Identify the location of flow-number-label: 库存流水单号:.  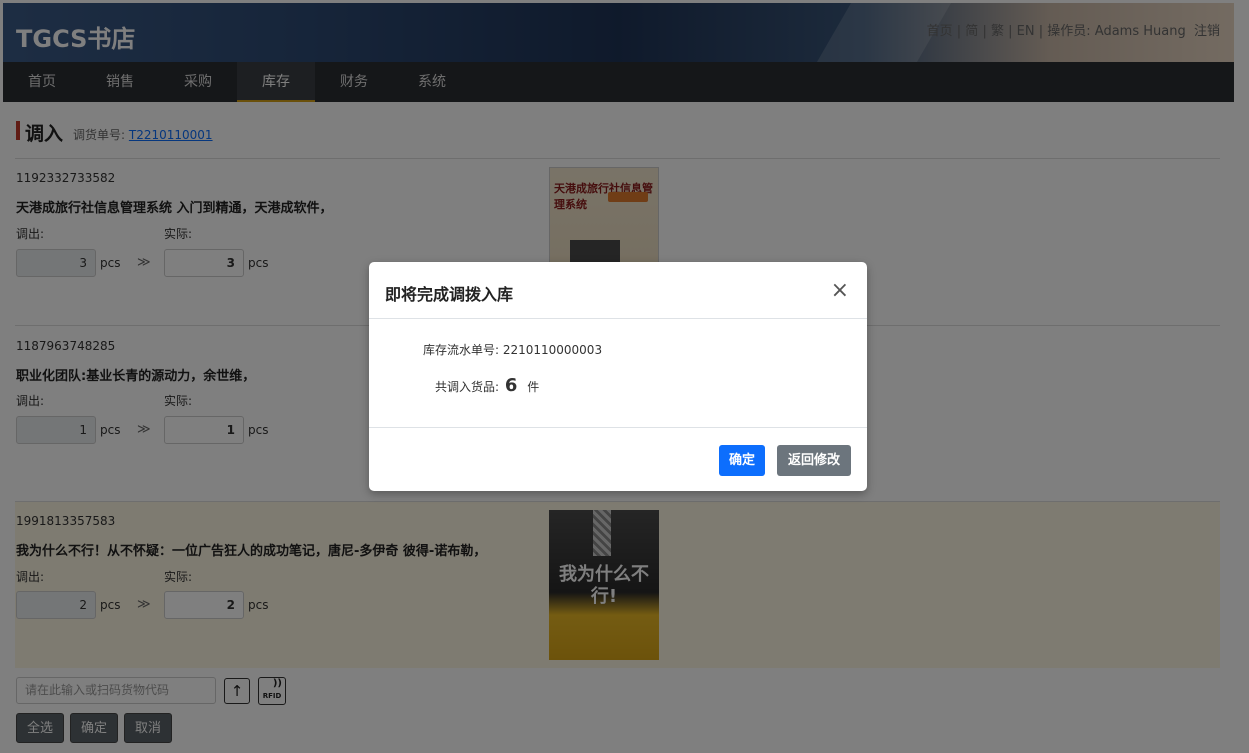
(460, 350).